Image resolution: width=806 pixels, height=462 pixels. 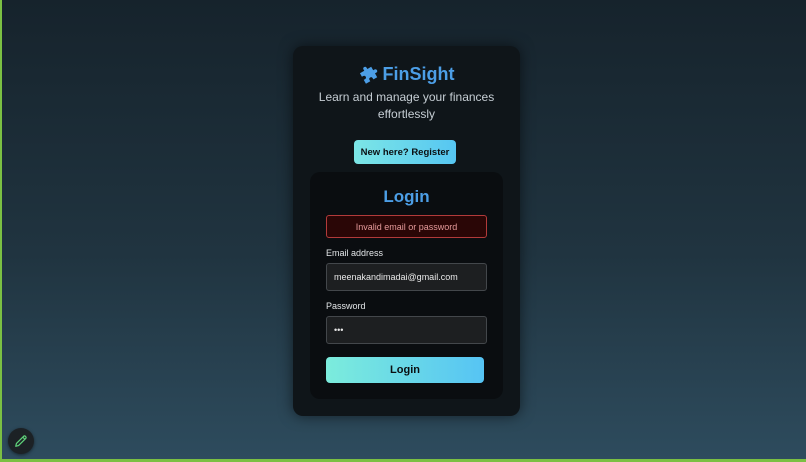 What do you see at coordinates (346, 306) in the screenshot?
I see `password-label: Password` at bounding box center [346, 306].